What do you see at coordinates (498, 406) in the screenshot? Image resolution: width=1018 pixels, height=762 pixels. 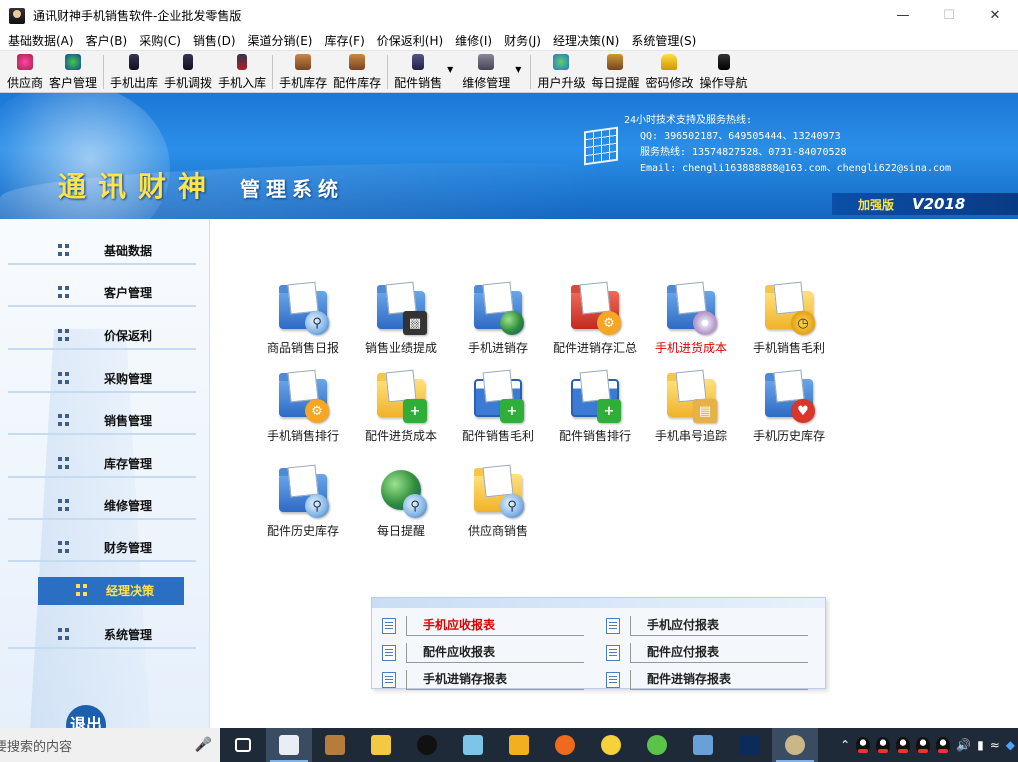 I see `report-tile-8: + 配件销售毛利` at bounding box center [498, 406].